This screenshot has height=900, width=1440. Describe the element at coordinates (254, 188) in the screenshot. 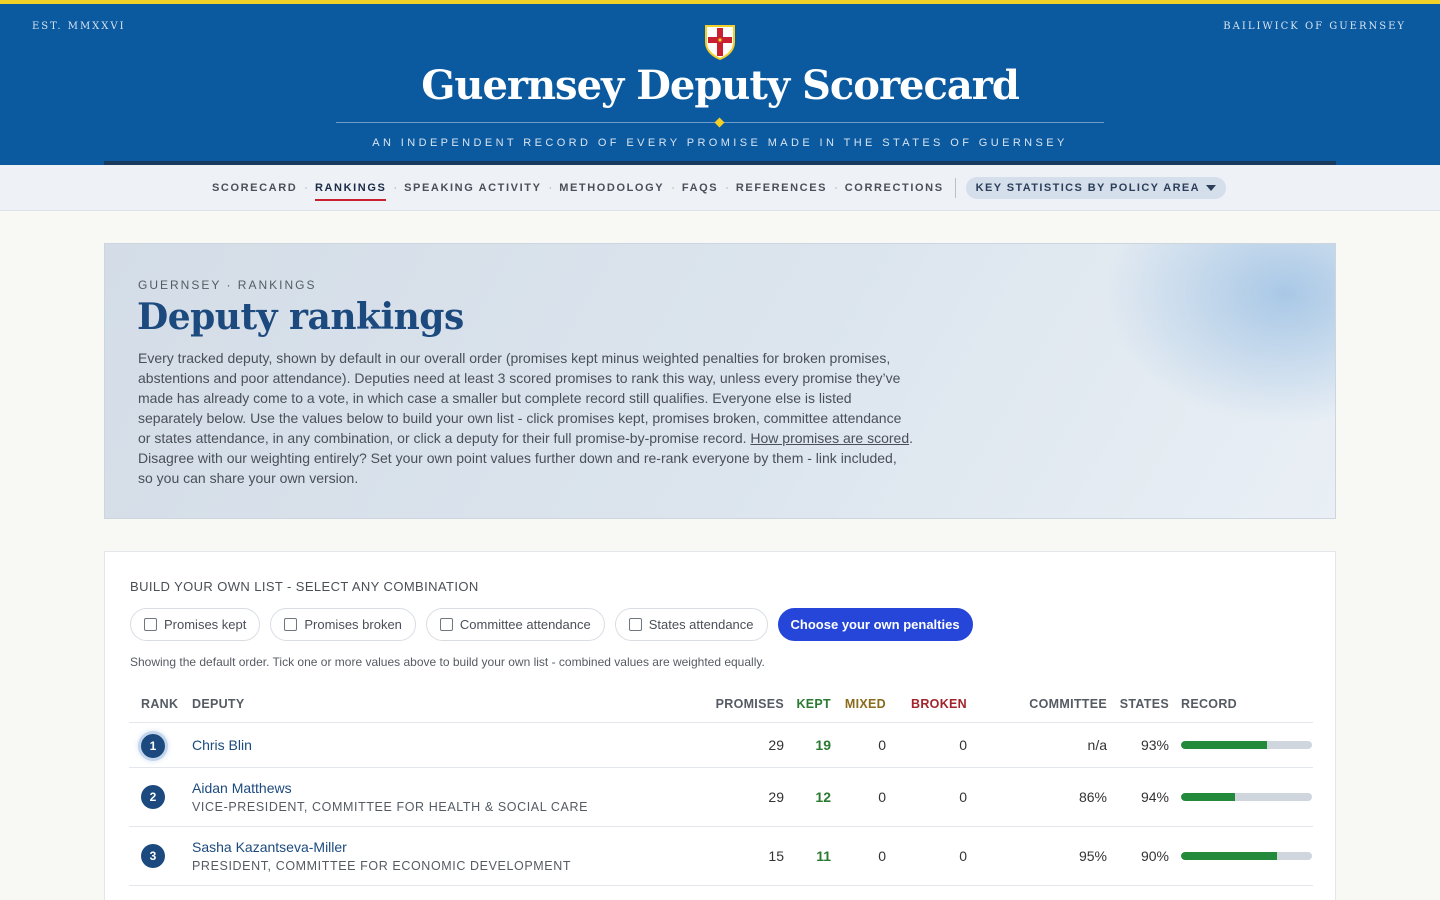

I see `nav-item-scorecard: SCORECARD` at that location.